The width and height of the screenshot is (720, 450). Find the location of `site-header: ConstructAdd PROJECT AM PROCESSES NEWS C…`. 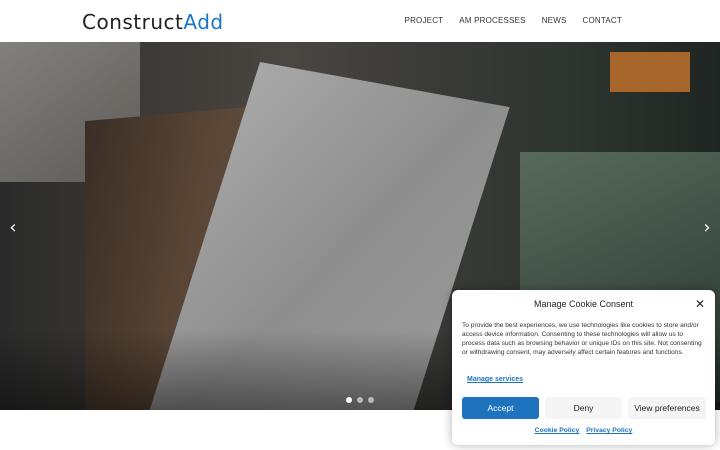

site-header: ConstructAdd PROJECT AM PROCESSES NEWS C… is located at coordinates (360, 21).